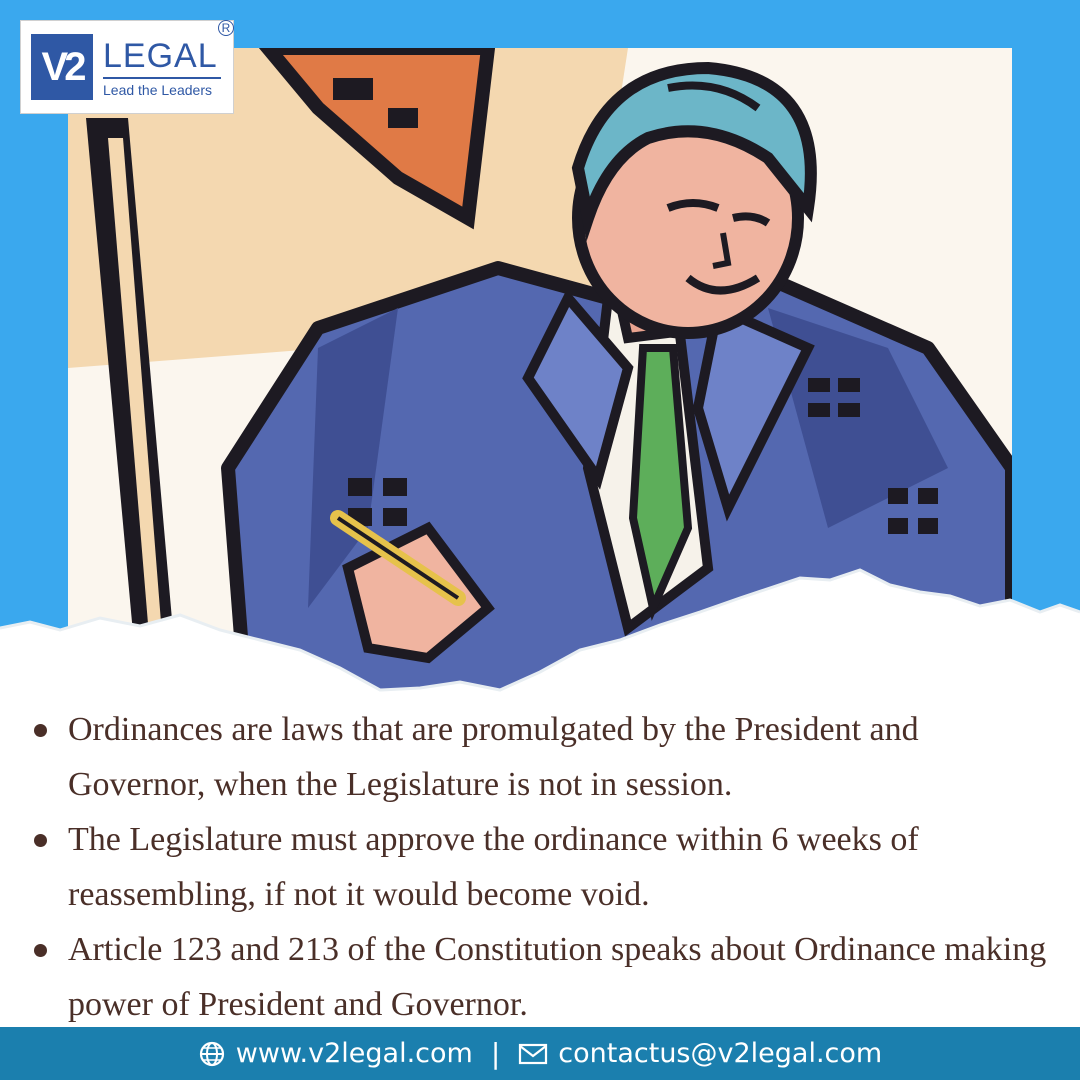 The width and height of the screenshot is (1080, 1080). Describe the element at coordinates (720, 1053) in the screenshot. I see `email-text: contactus@v2legal.com` at that location.